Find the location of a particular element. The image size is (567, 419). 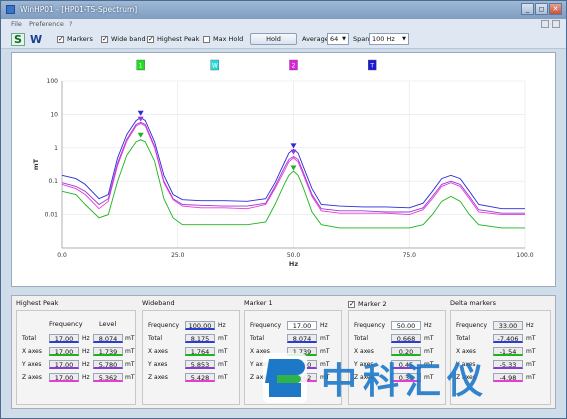

span-label: Span is located at coordinates (361, 39).